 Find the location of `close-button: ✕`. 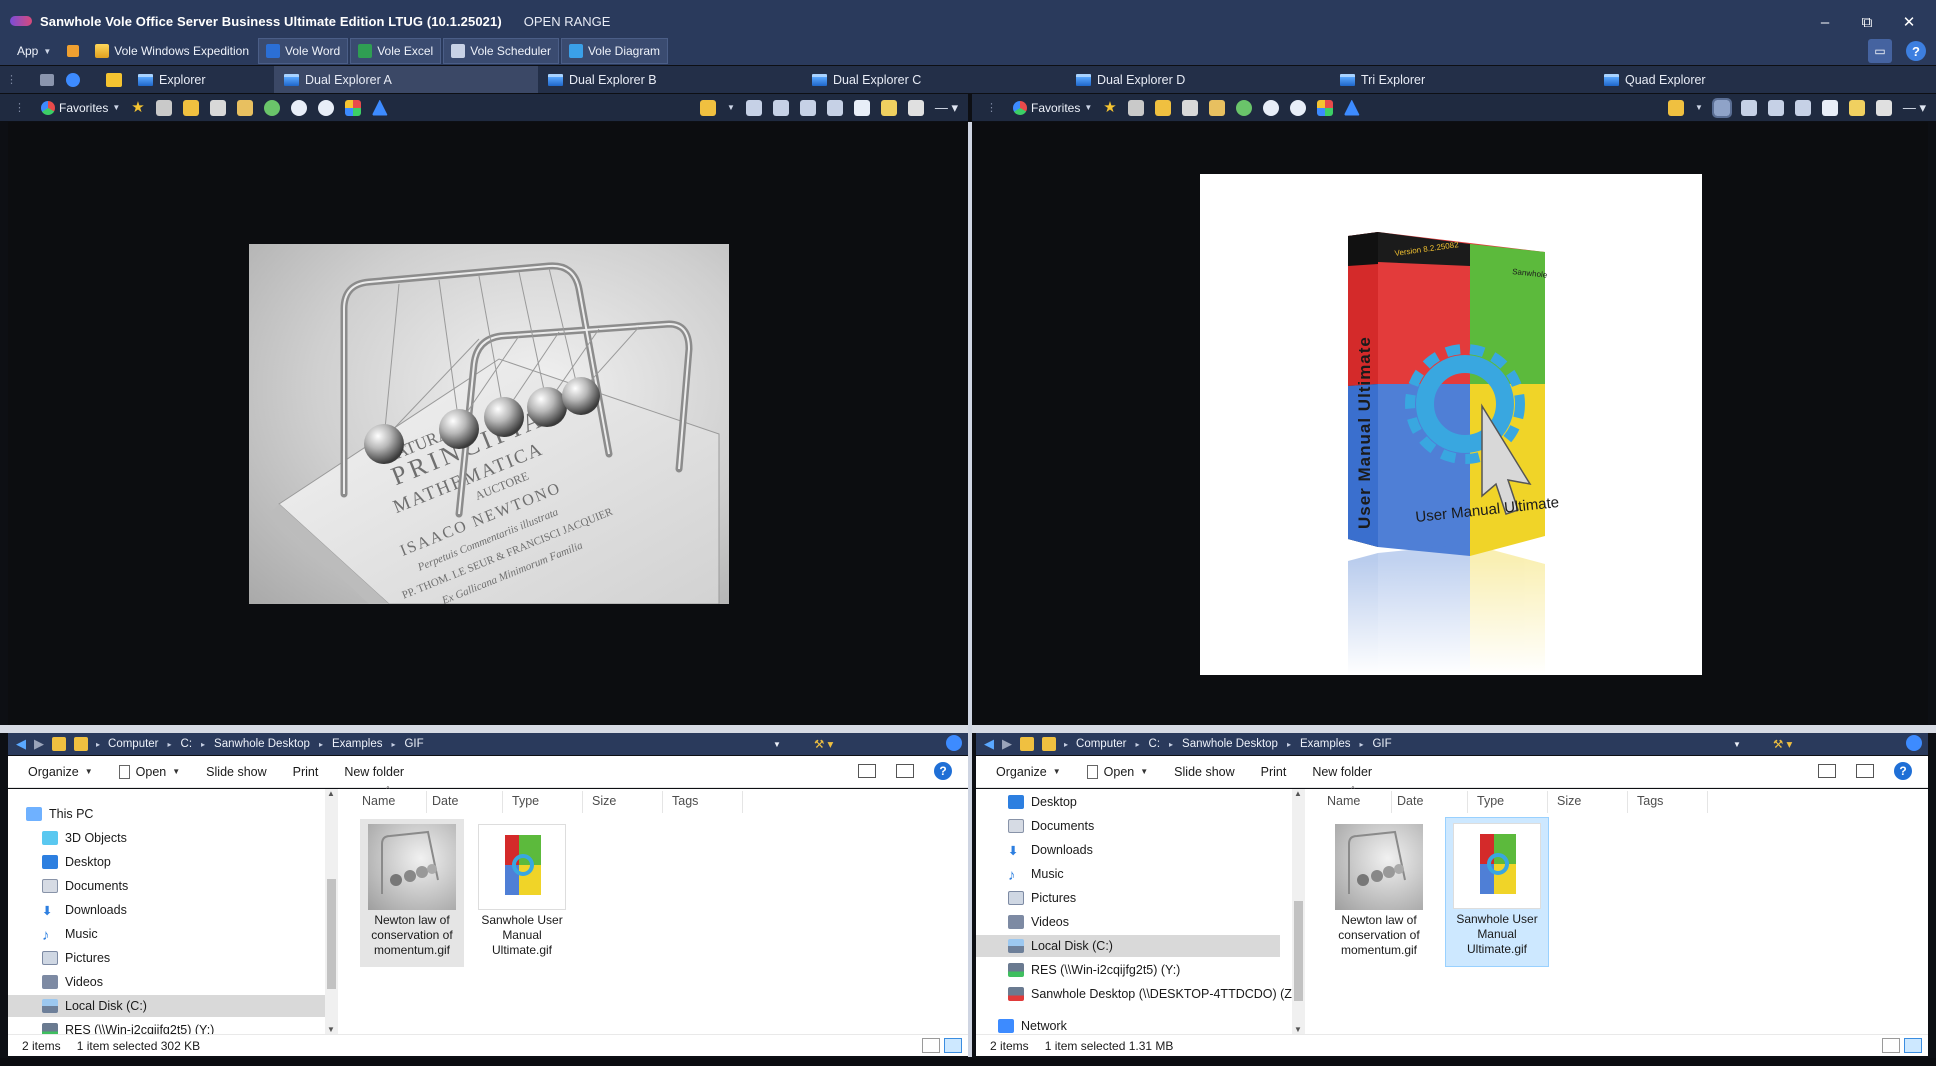

close-button: ✕ is located at coordinates (1909, 22).